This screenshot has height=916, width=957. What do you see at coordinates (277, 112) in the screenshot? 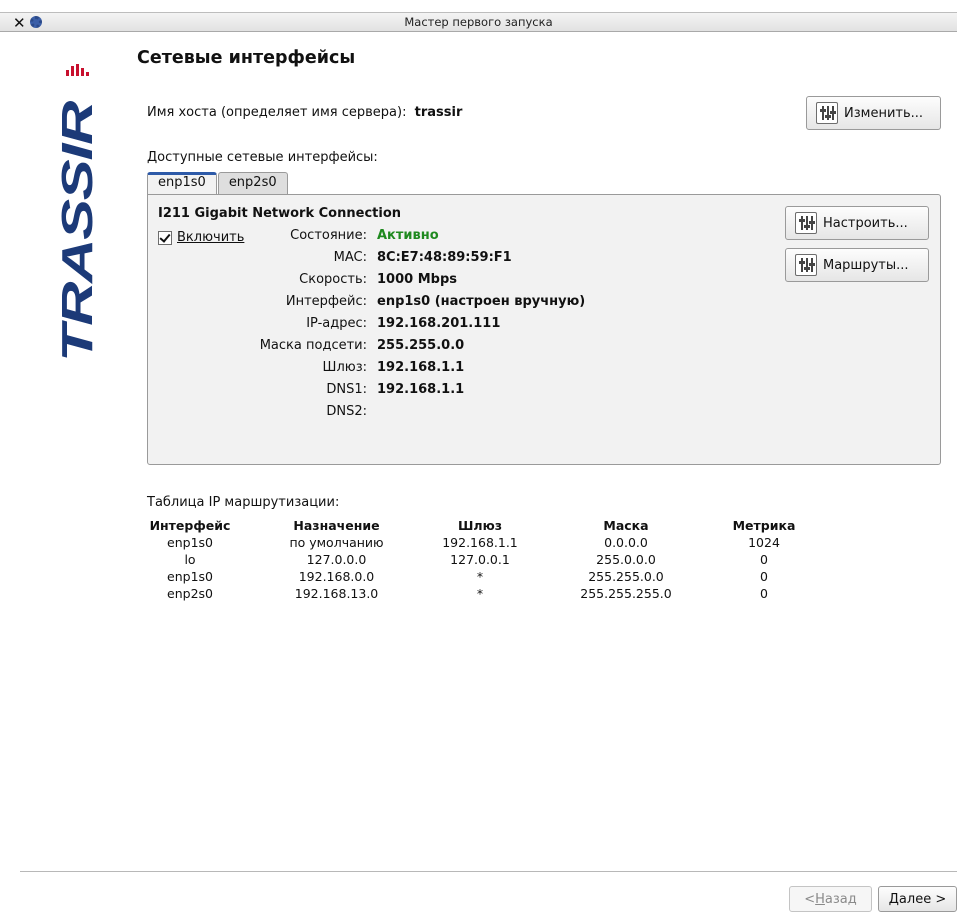
I see `hostname-label: Имя хоста (определяет имя сервера):` at bounding box center [277, 112].